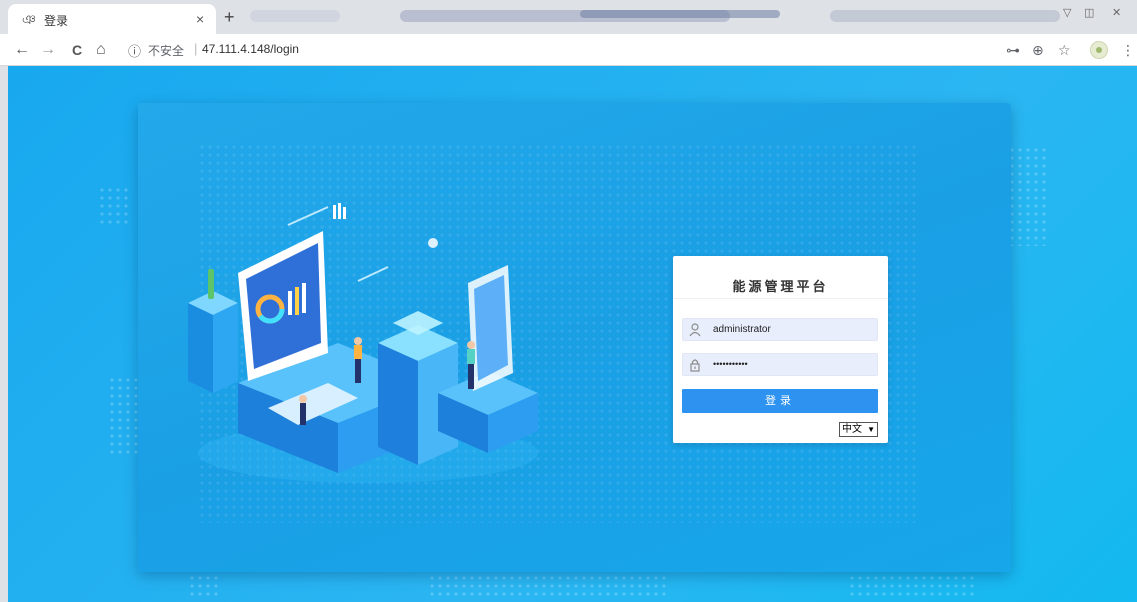  What do you see at coordinates (780, 401) in the screenshot?
I see `login-button: 登录` at bounding box center [780, 401].